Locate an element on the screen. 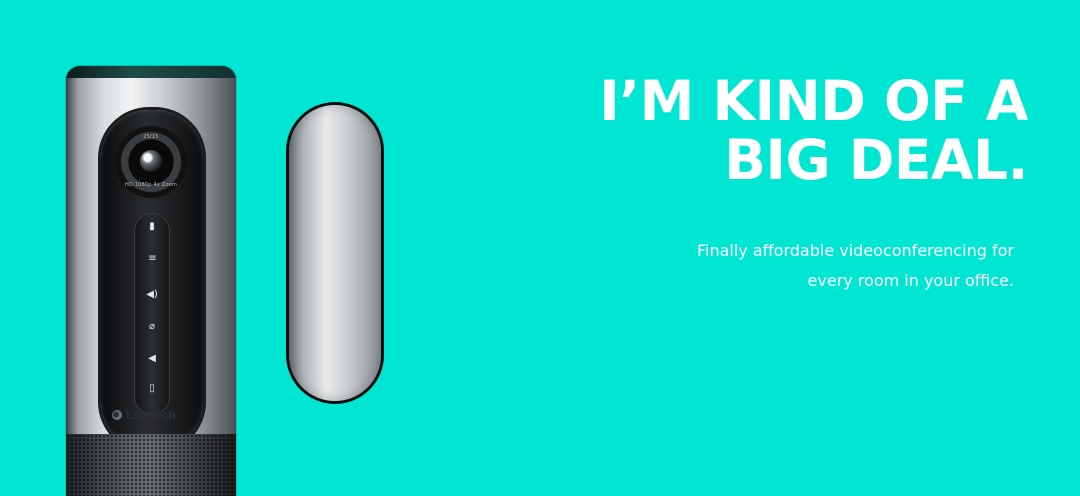 This screenshot has height=496, width=1080. camera-top-cap is located at coordinates (151, 72).